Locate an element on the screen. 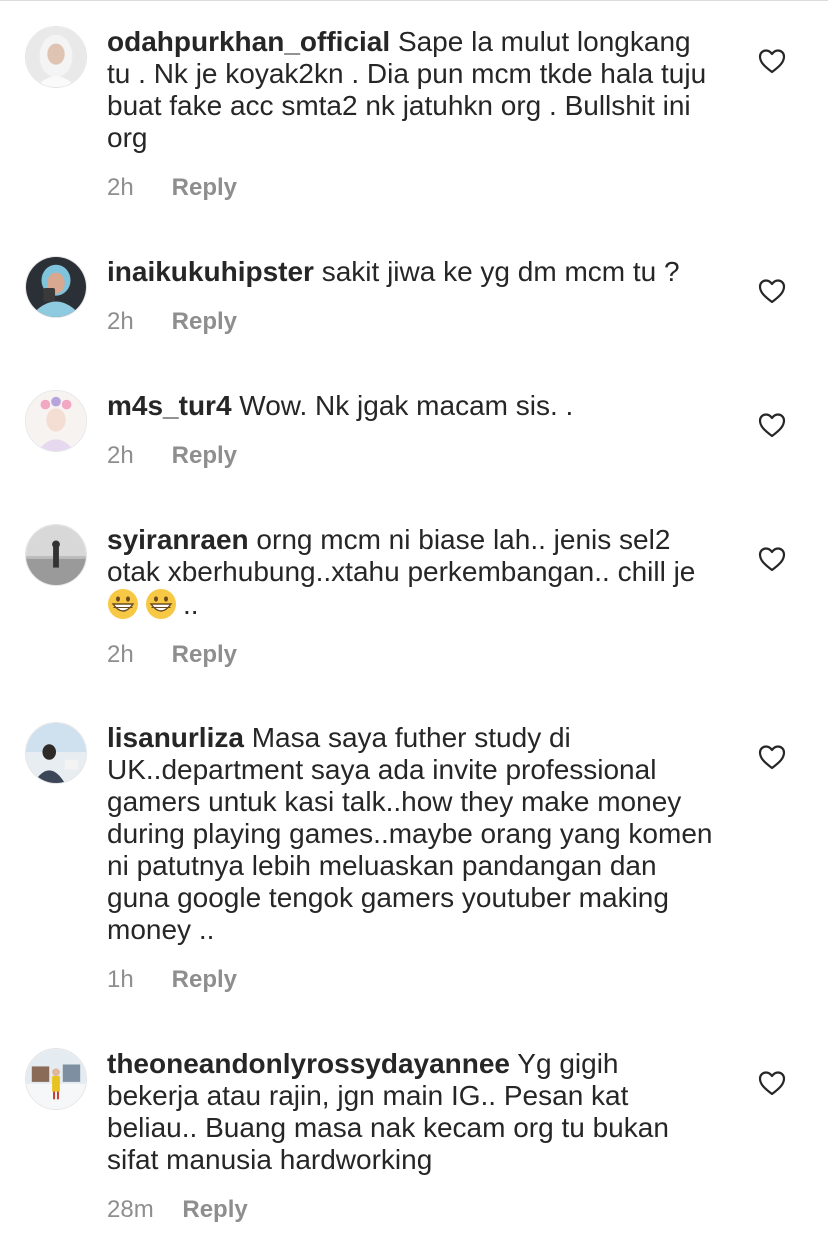  comment-username: odahpurkhan_official is located at coordinates (248, 41).